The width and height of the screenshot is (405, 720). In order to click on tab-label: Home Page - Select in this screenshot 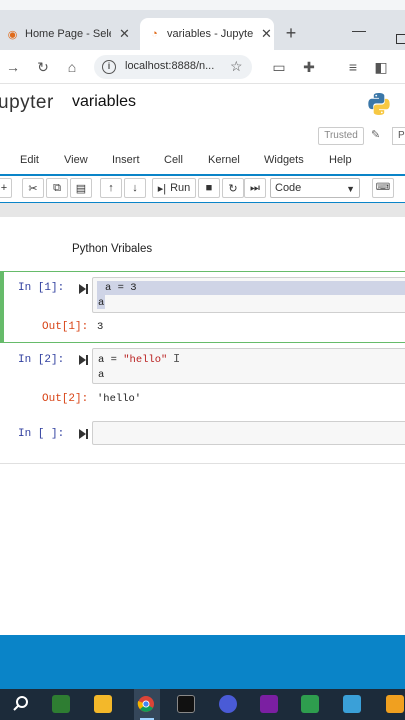, I will do `click(68, 34)`.